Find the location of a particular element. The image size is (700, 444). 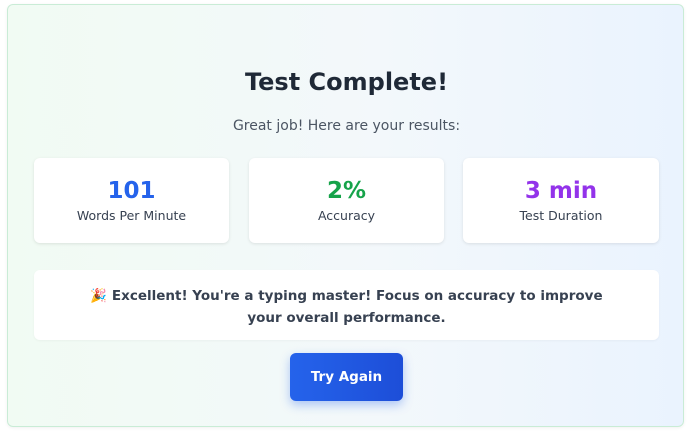

try-again-button: Try Again is located at coordinates (346, 377).